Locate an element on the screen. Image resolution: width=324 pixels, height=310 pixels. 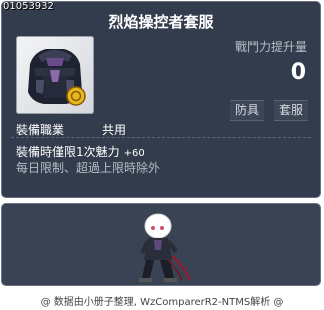
category-tag-outfit: 套服 is located at coordinates (291, 110).